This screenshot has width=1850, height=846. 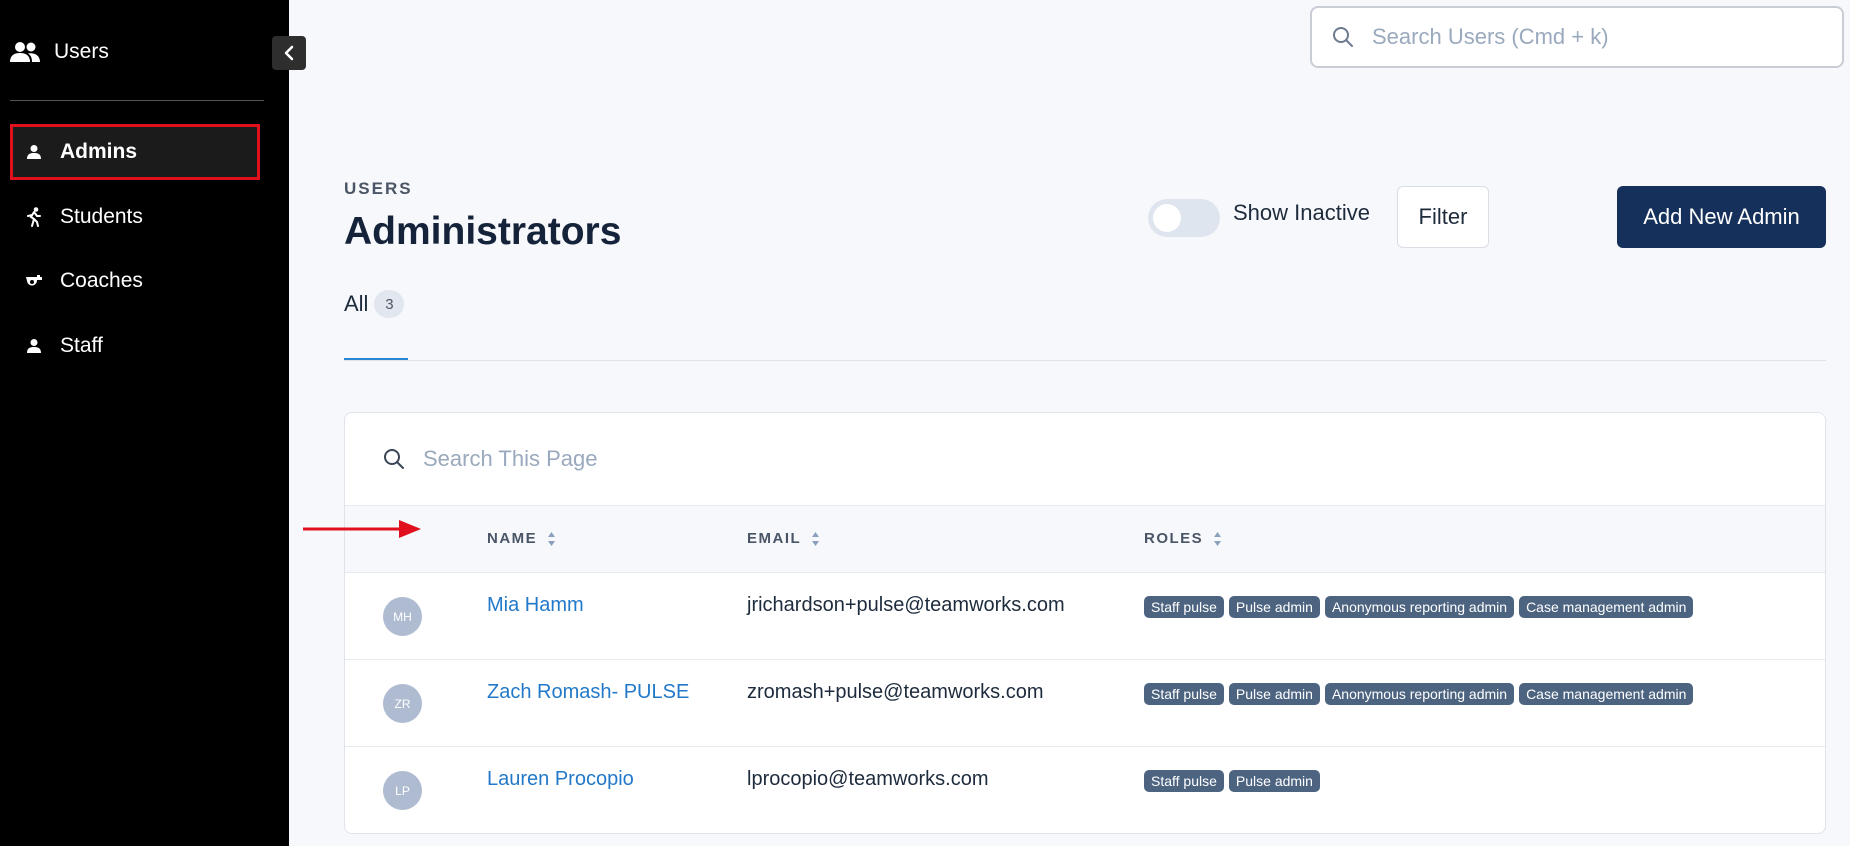 I want to click on column-header-email: EMAIL, so click(x=783, y=538).